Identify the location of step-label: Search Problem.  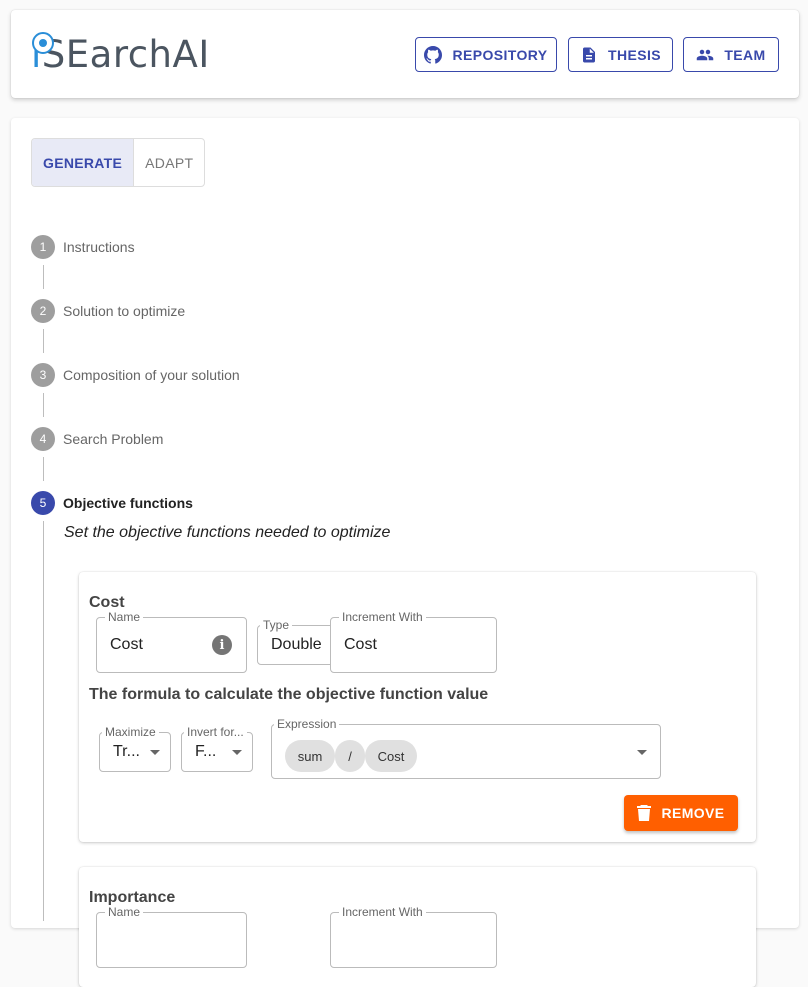
(113, 439).